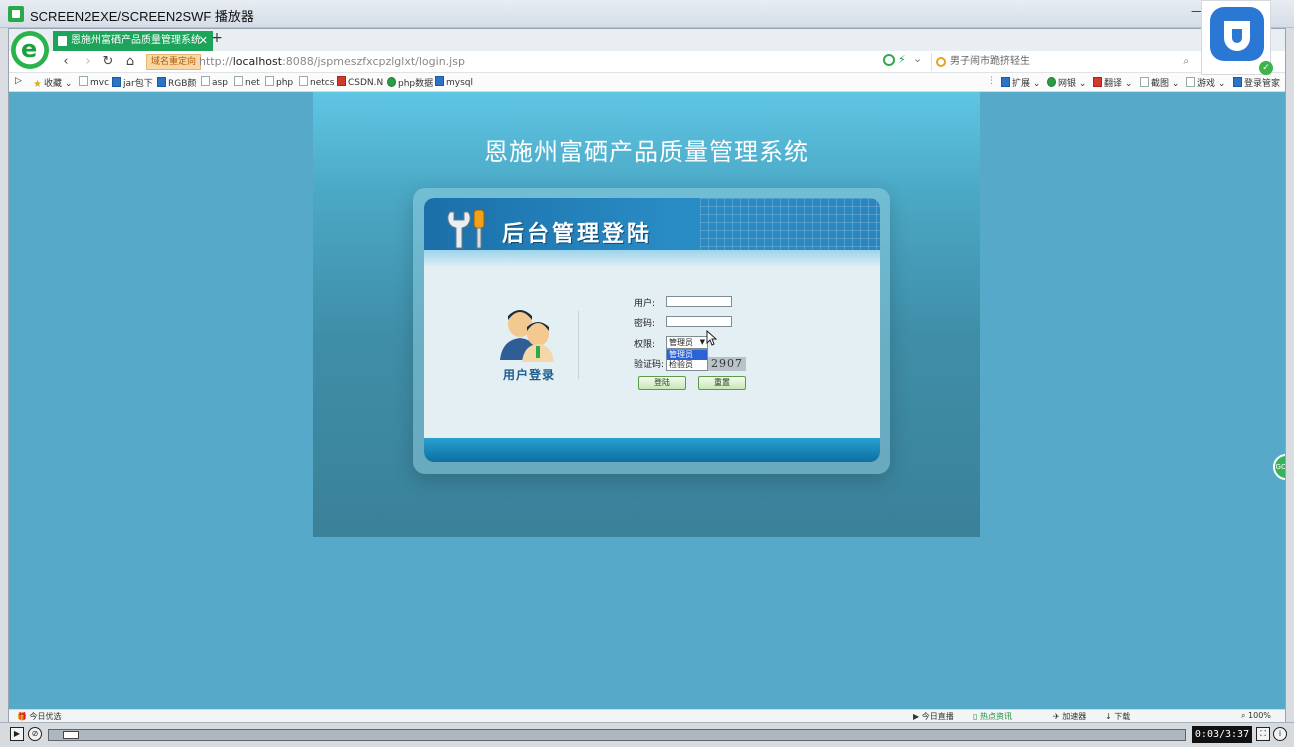 Image resolution: width=1294 pixels, height=747 pixels. What do you see at coordinates (722, 383) in the screenshot?
I see `reset-button: 重置` at bounding box center [722, 383].